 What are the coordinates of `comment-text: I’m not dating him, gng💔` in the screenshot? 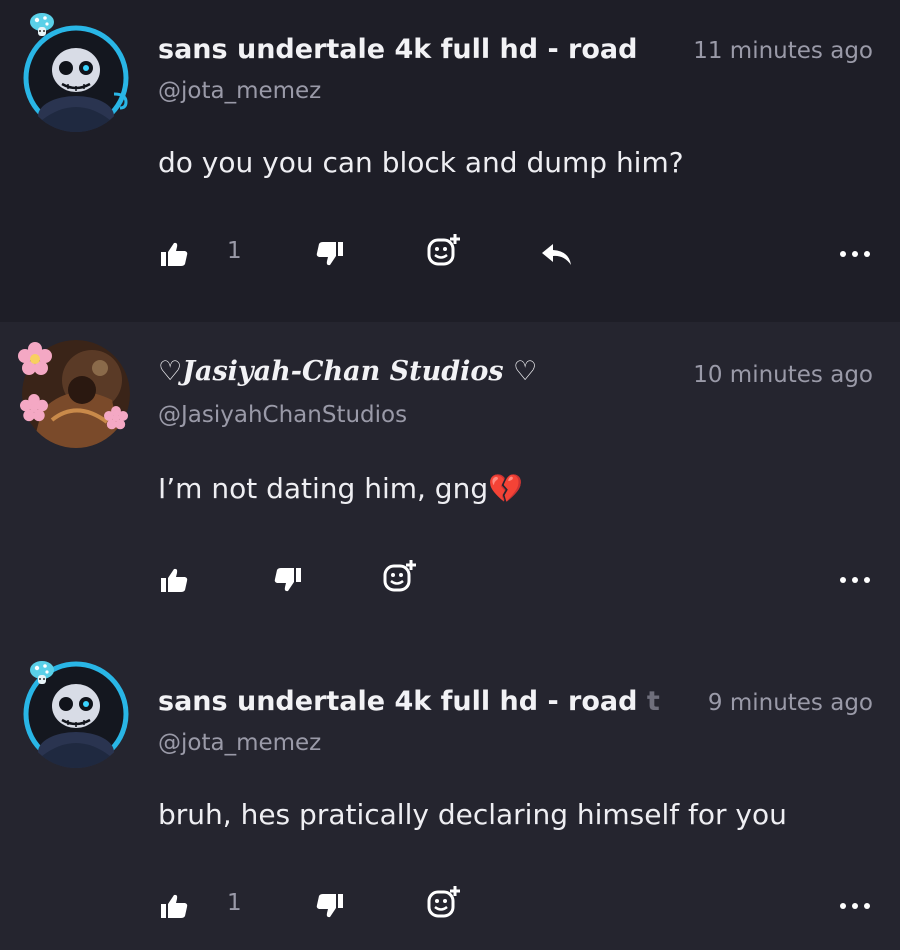 It's located at (340, 488).